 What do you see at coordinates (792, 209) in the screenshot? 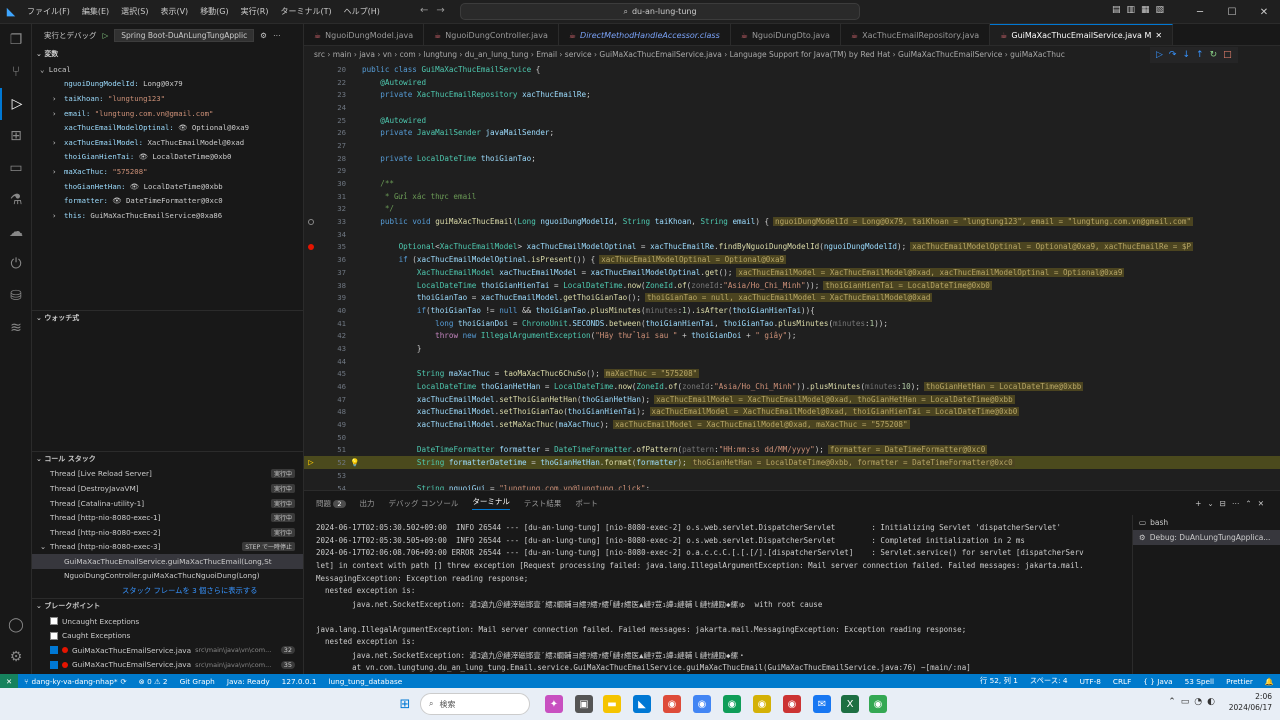
I see `code-line: 32 */` at bounding box center [792, 209].